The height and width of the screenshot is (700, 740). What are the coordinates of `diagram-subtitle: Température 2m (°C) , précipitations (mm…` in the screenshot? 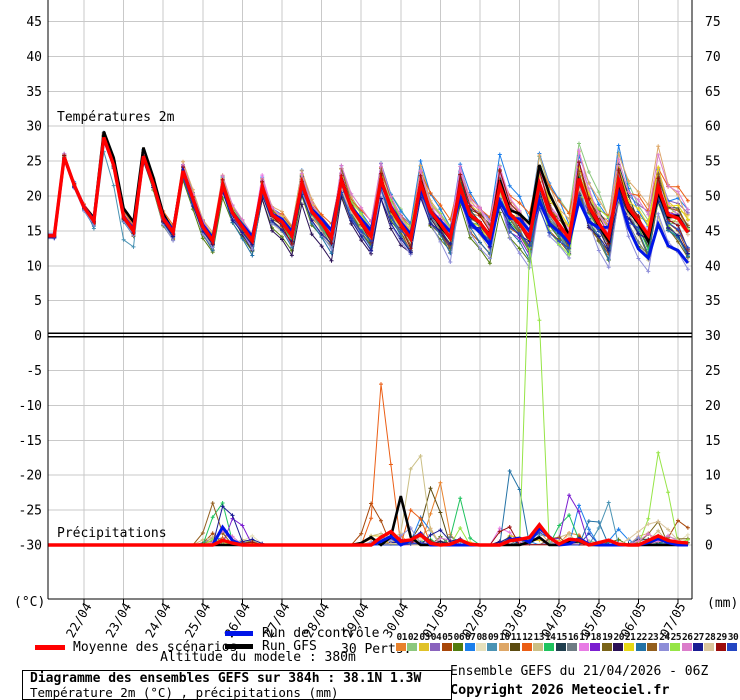 It's located at (184, 692).